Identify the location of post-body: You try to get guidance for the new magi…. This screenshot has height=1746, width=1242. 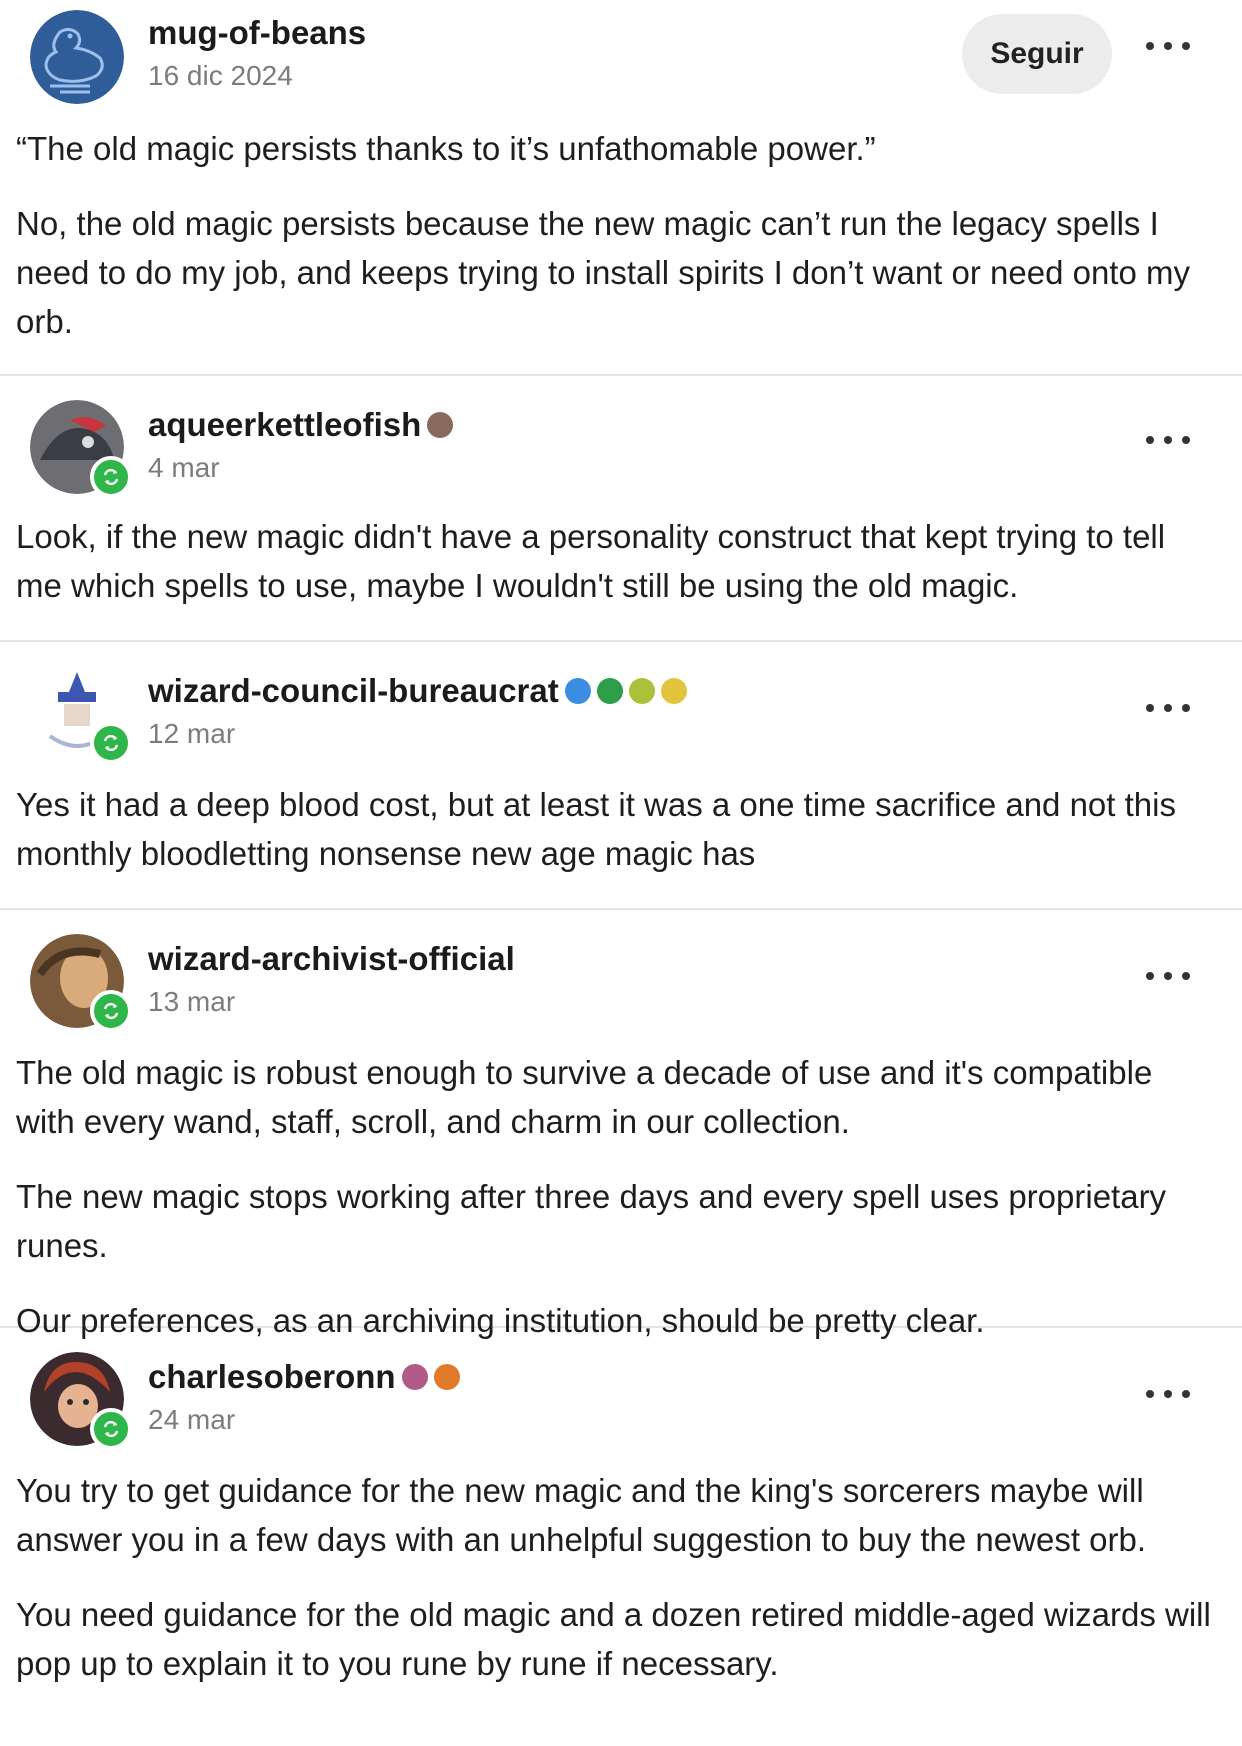
(614, 1577).